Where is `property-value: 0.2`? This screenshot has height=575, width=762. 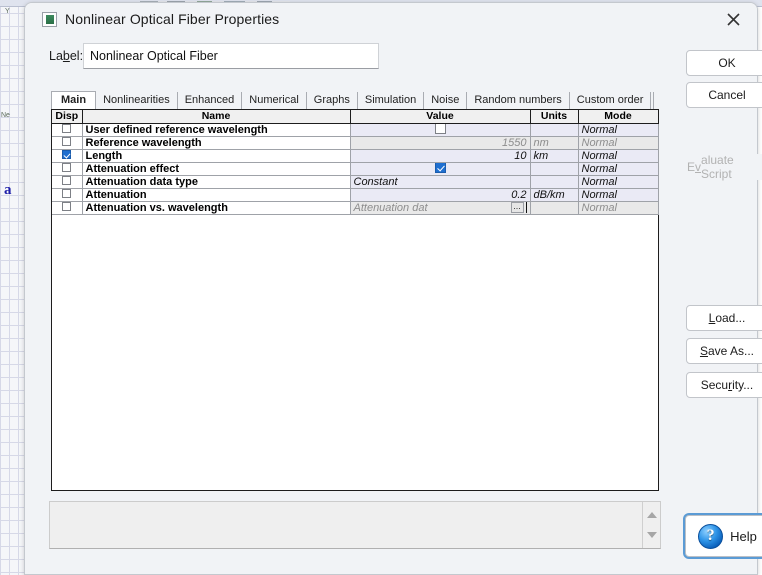
property-value: 0.2 is located at coordinates (440, 195).